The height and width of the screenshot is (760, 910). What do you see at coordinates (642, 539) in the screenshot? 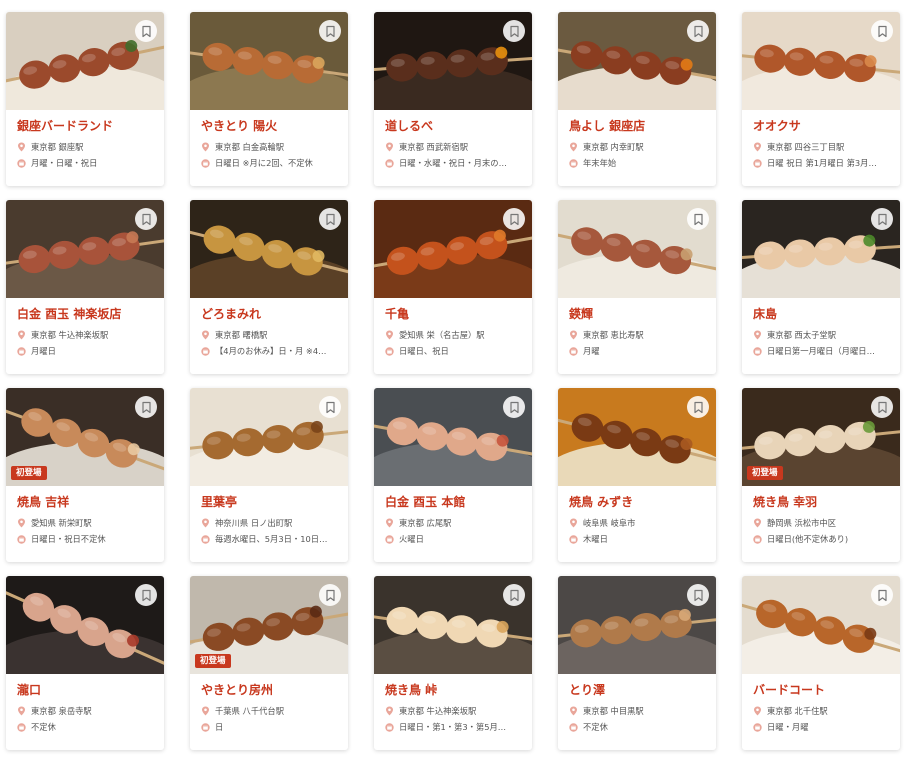
I see `restaurant-closed-days: 木曜日` at bounding box center [642, 539].